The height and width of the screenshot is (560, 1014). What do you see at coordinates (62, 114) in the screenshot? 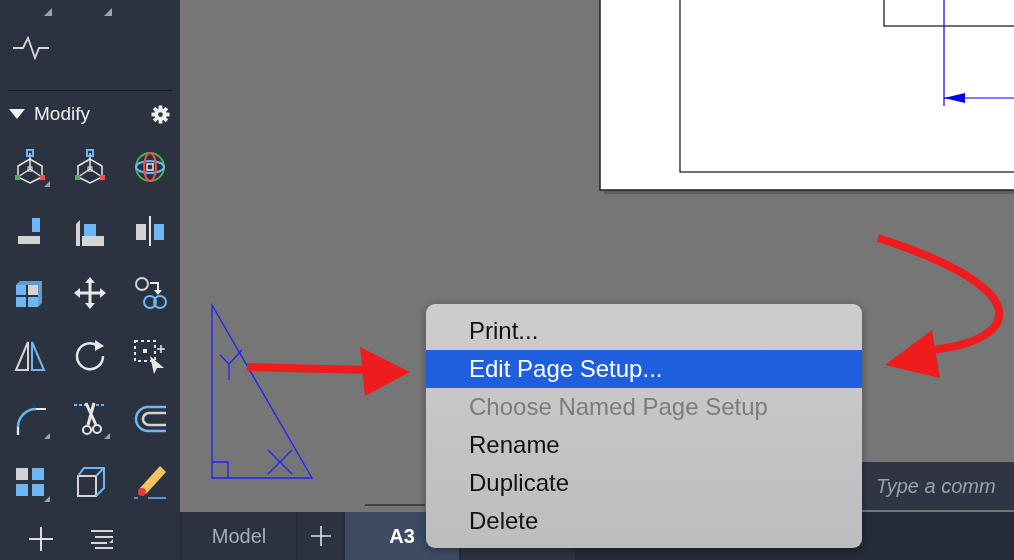
I see `panel-title: Modify` at bounding box center [62, 114].